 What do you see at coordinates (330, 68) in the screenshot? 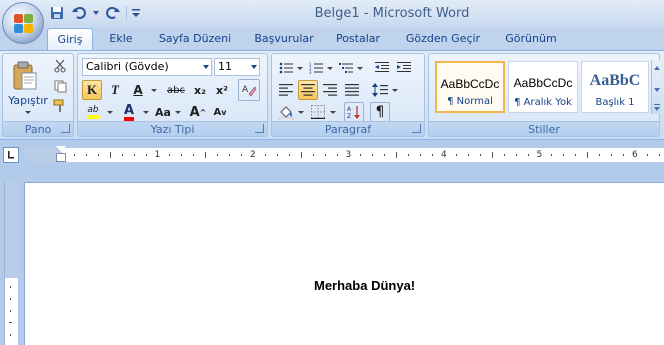
I see `numbering-dropdown-icon` at bounding box center [330, 68].